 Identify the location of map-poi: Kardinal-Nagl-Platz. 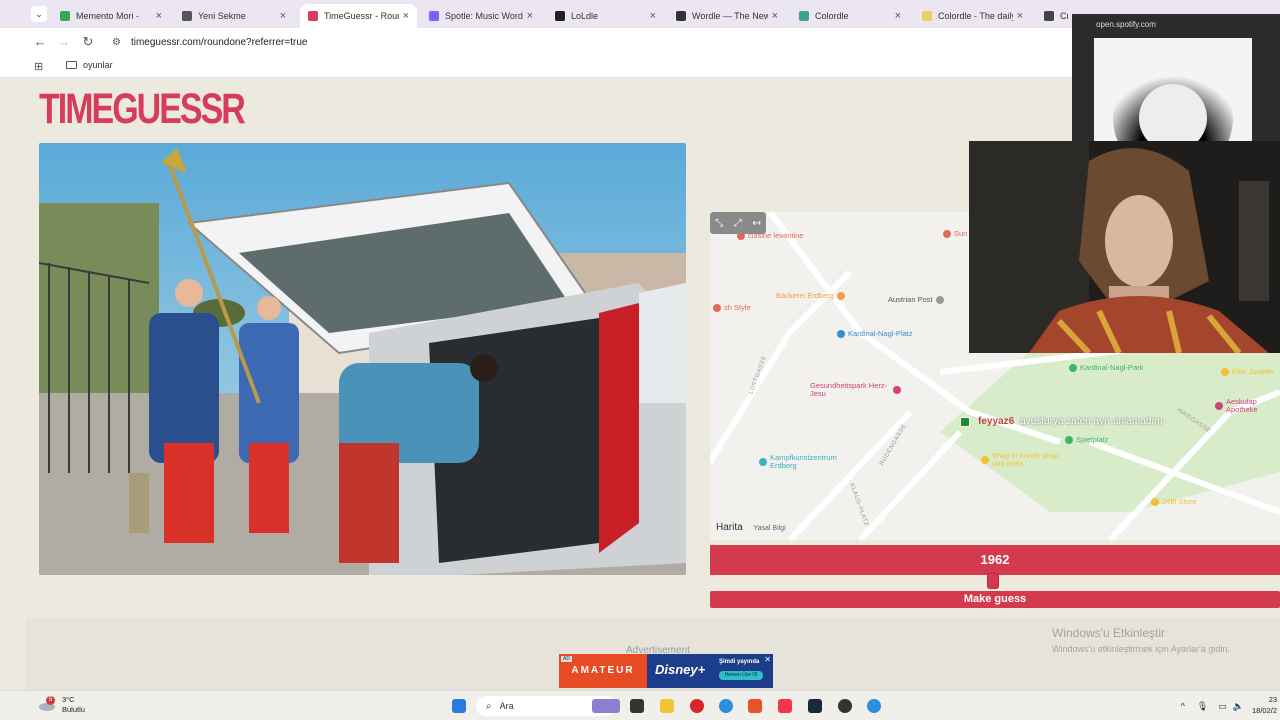
(873, 334).